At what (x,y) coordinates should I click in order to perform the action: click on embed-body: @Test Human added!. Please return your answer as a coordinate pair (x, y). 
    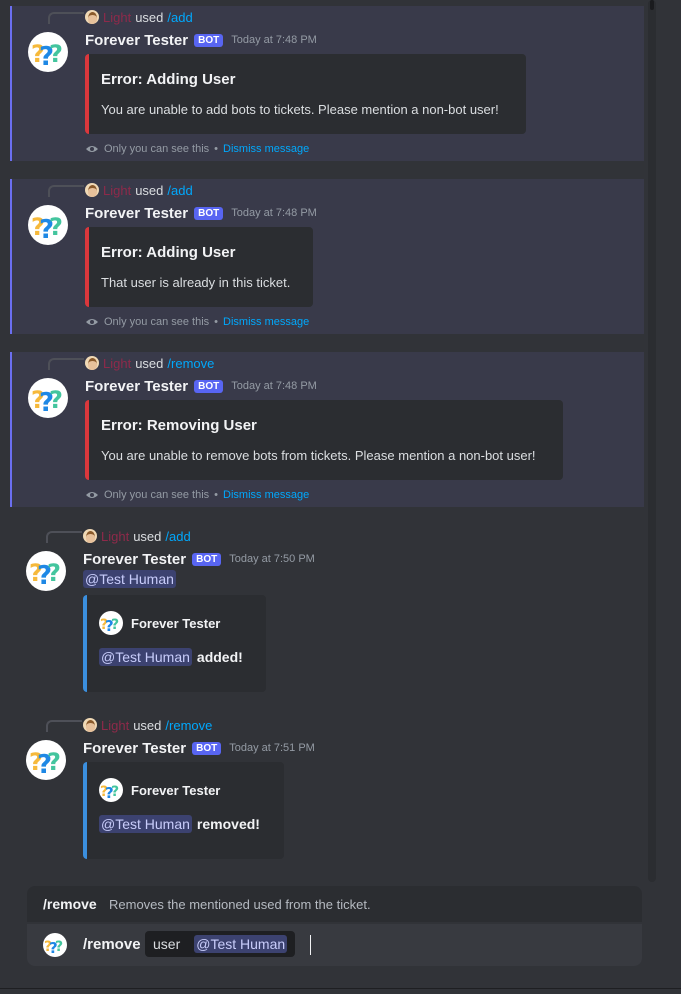
    Looking at the image, I should click on (171, 657).